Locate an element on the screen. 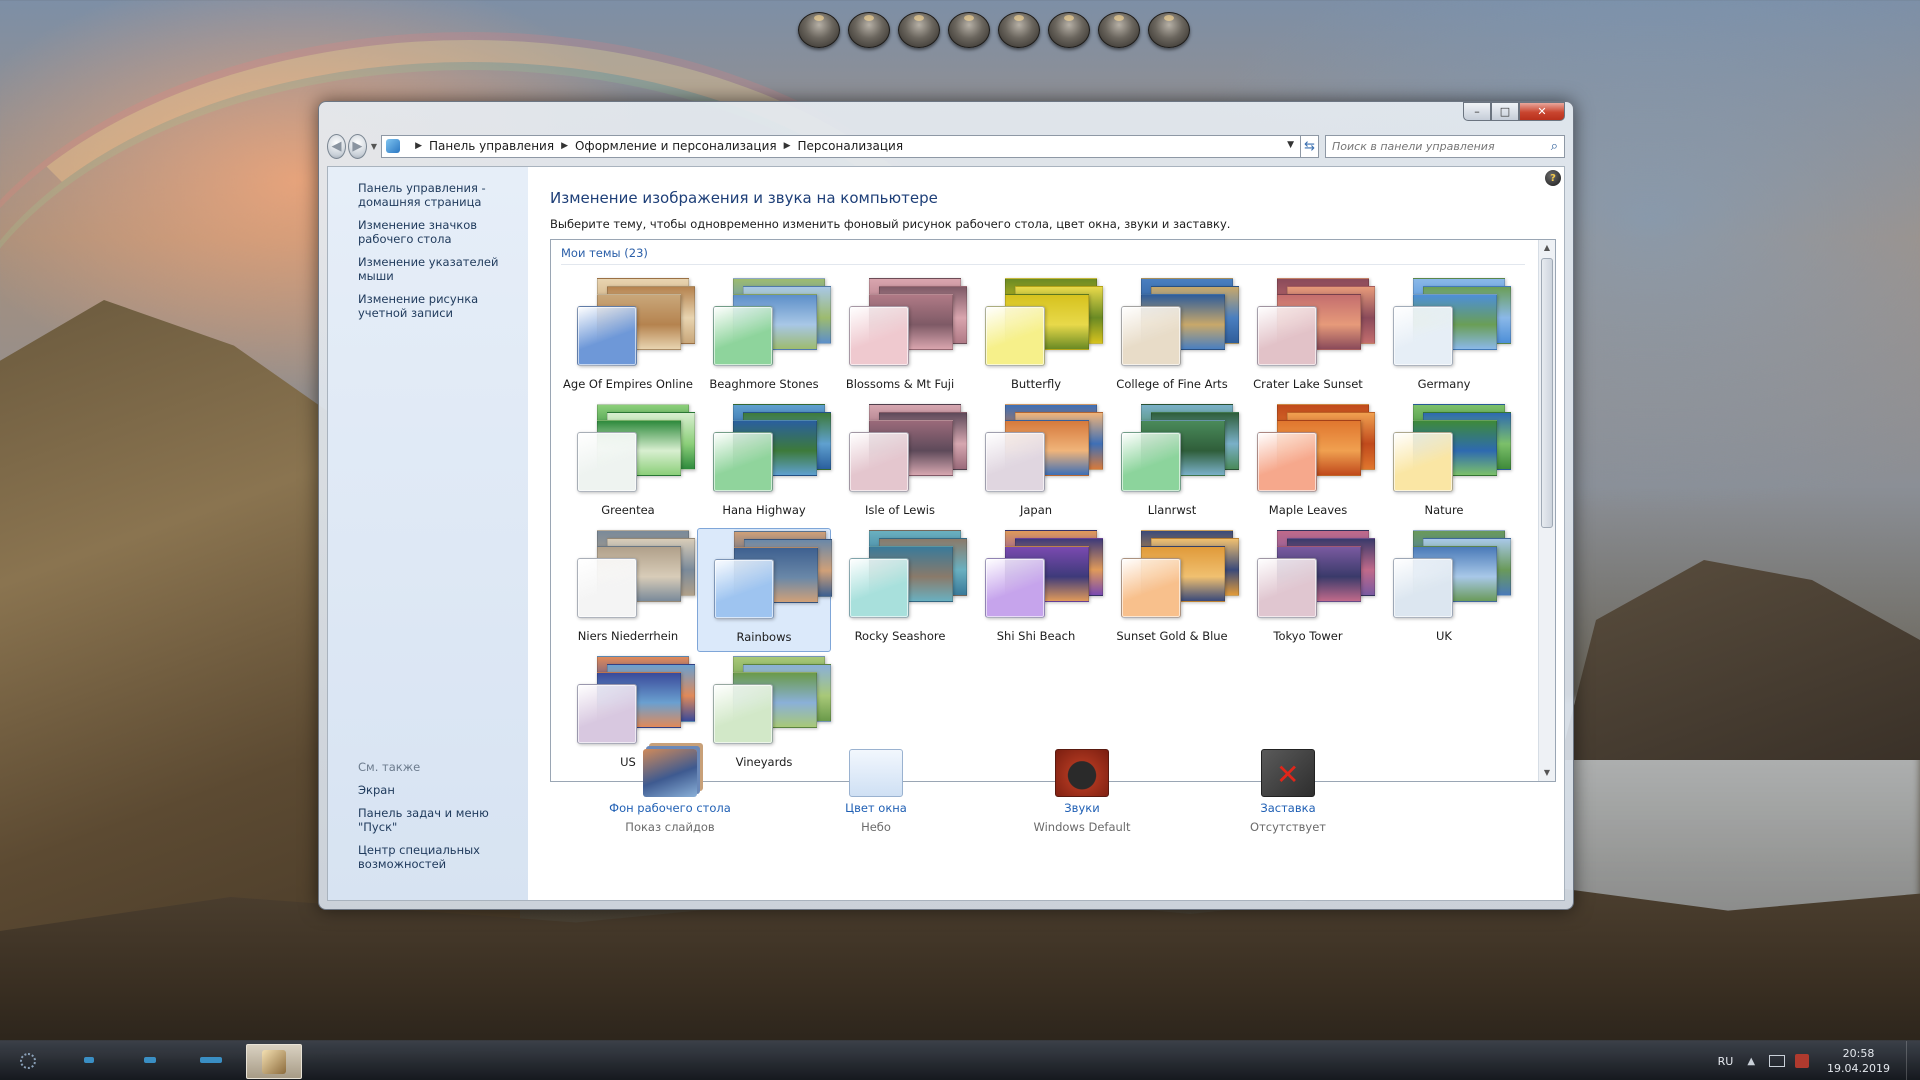  language-indicator: RU is located at coordinates (1726, 1061).